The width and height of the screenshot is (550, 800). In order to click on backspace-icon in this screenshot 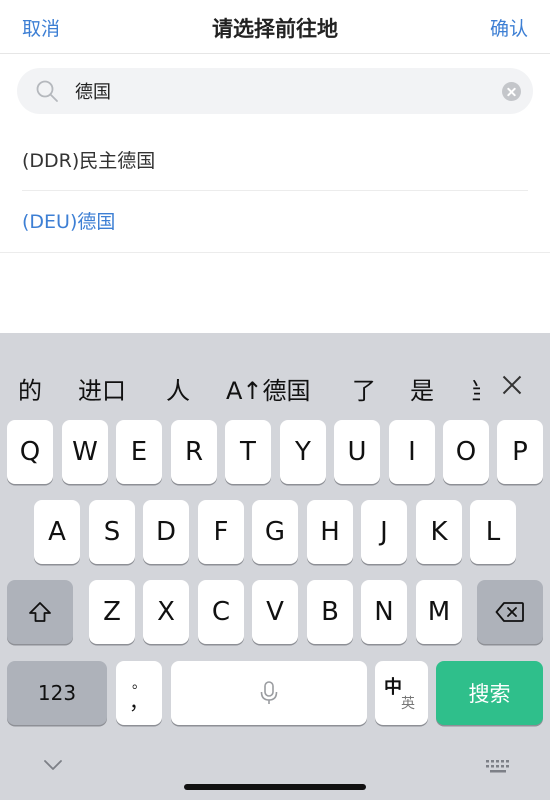, I will do `click(509, 612)`.